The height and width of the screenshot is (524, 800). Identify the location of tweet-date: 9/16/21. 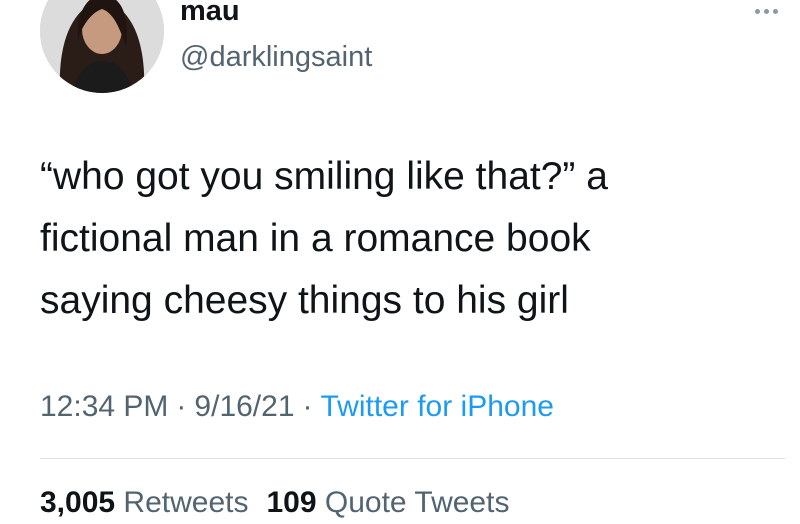
(244, 406).